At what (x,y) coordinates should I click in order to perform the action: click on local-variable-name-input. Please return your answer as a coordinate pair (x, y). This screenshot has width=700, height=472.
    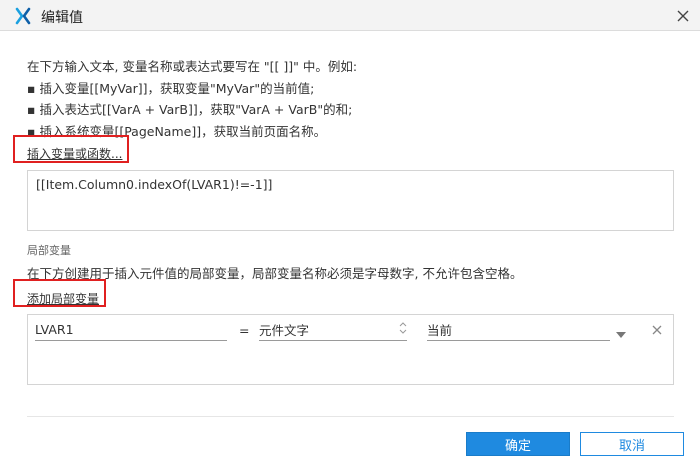
    Looking at the image, I should click on (131, 329).